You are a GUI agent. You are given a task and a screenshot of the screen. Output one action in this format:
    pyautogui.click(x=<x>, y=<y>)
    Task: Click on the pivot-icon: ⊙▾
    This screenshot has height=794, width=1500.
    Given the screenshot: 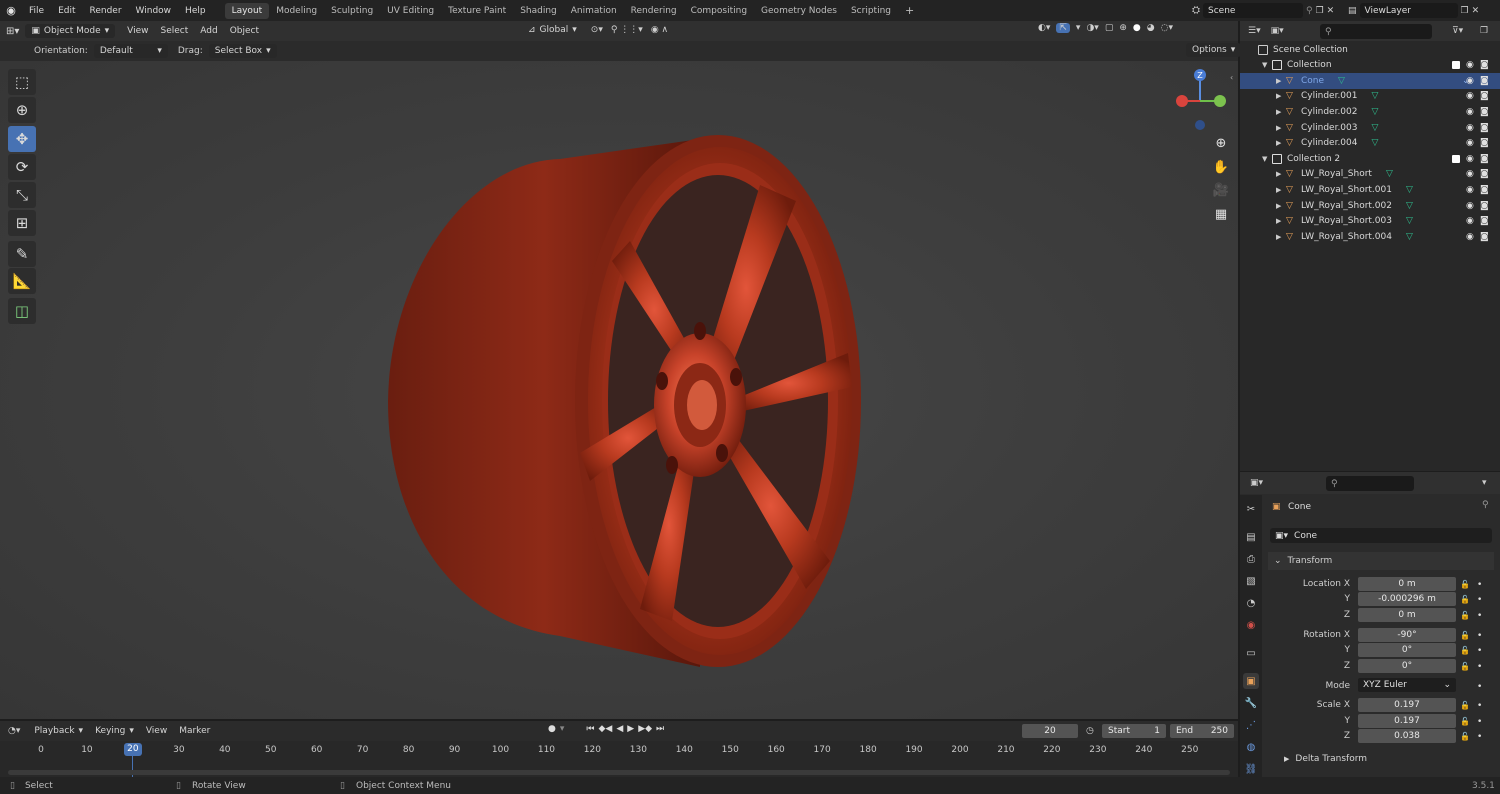 What is the action you would take?
    pyautogui.click(x=597, y=30)
    